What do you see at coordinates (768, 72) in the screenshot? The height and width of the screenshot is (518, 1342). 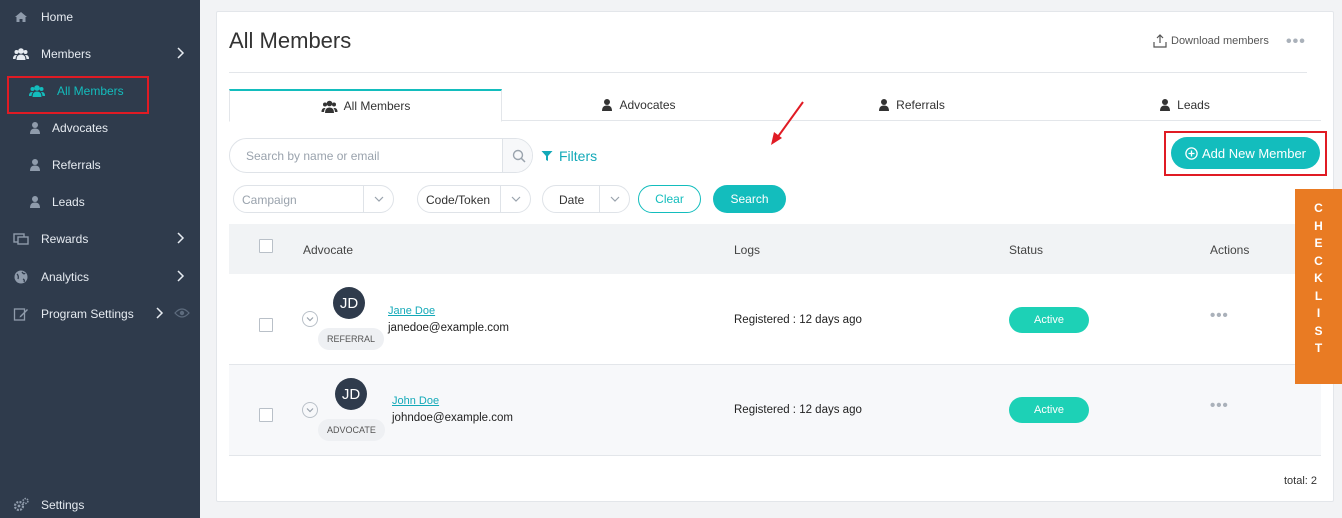 I see `divider` at bounding box center [768, 72].